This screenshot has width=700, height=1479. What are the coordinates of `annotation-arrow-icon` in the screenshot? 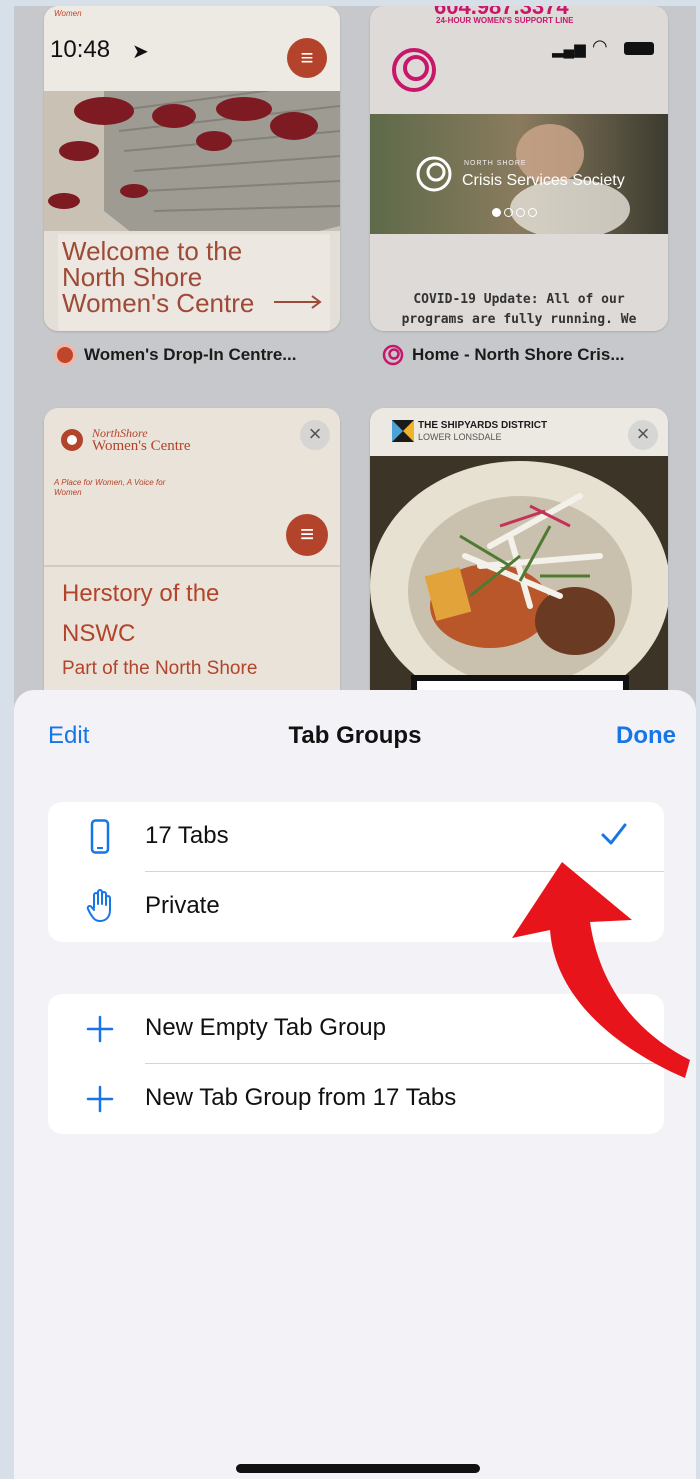 It's located at (601, 970).